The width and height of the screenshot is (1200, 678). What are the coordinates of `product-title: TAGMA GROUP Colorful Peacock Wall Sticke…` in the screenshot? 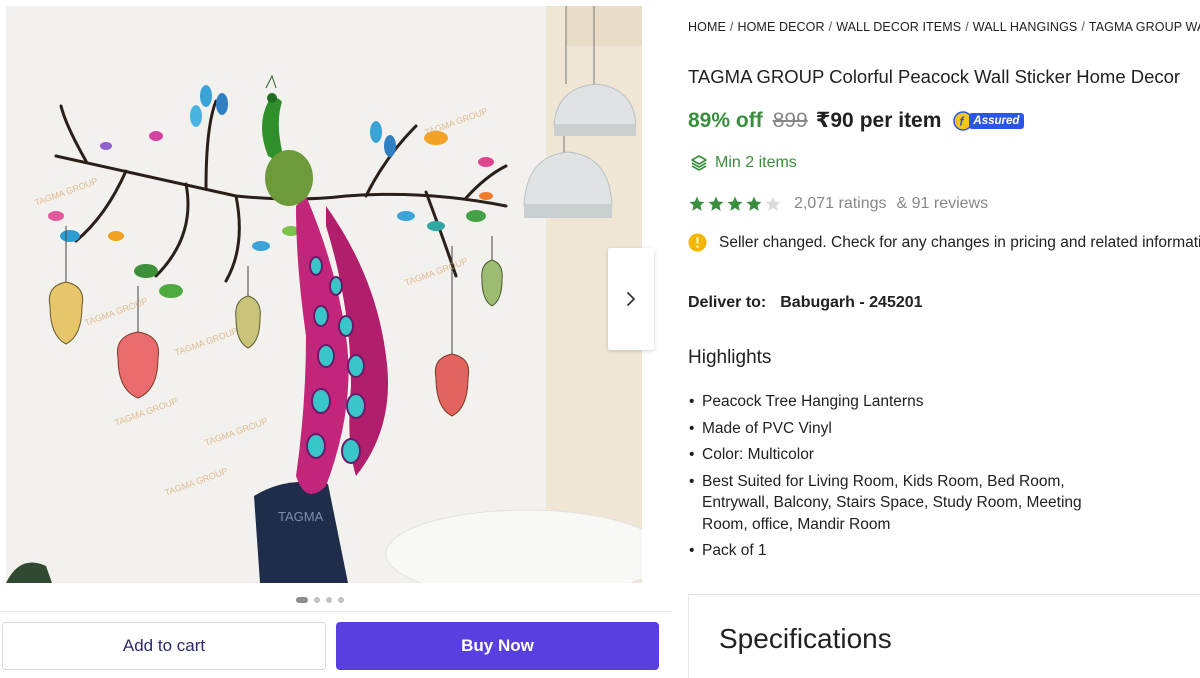 It's located at (934, 76).